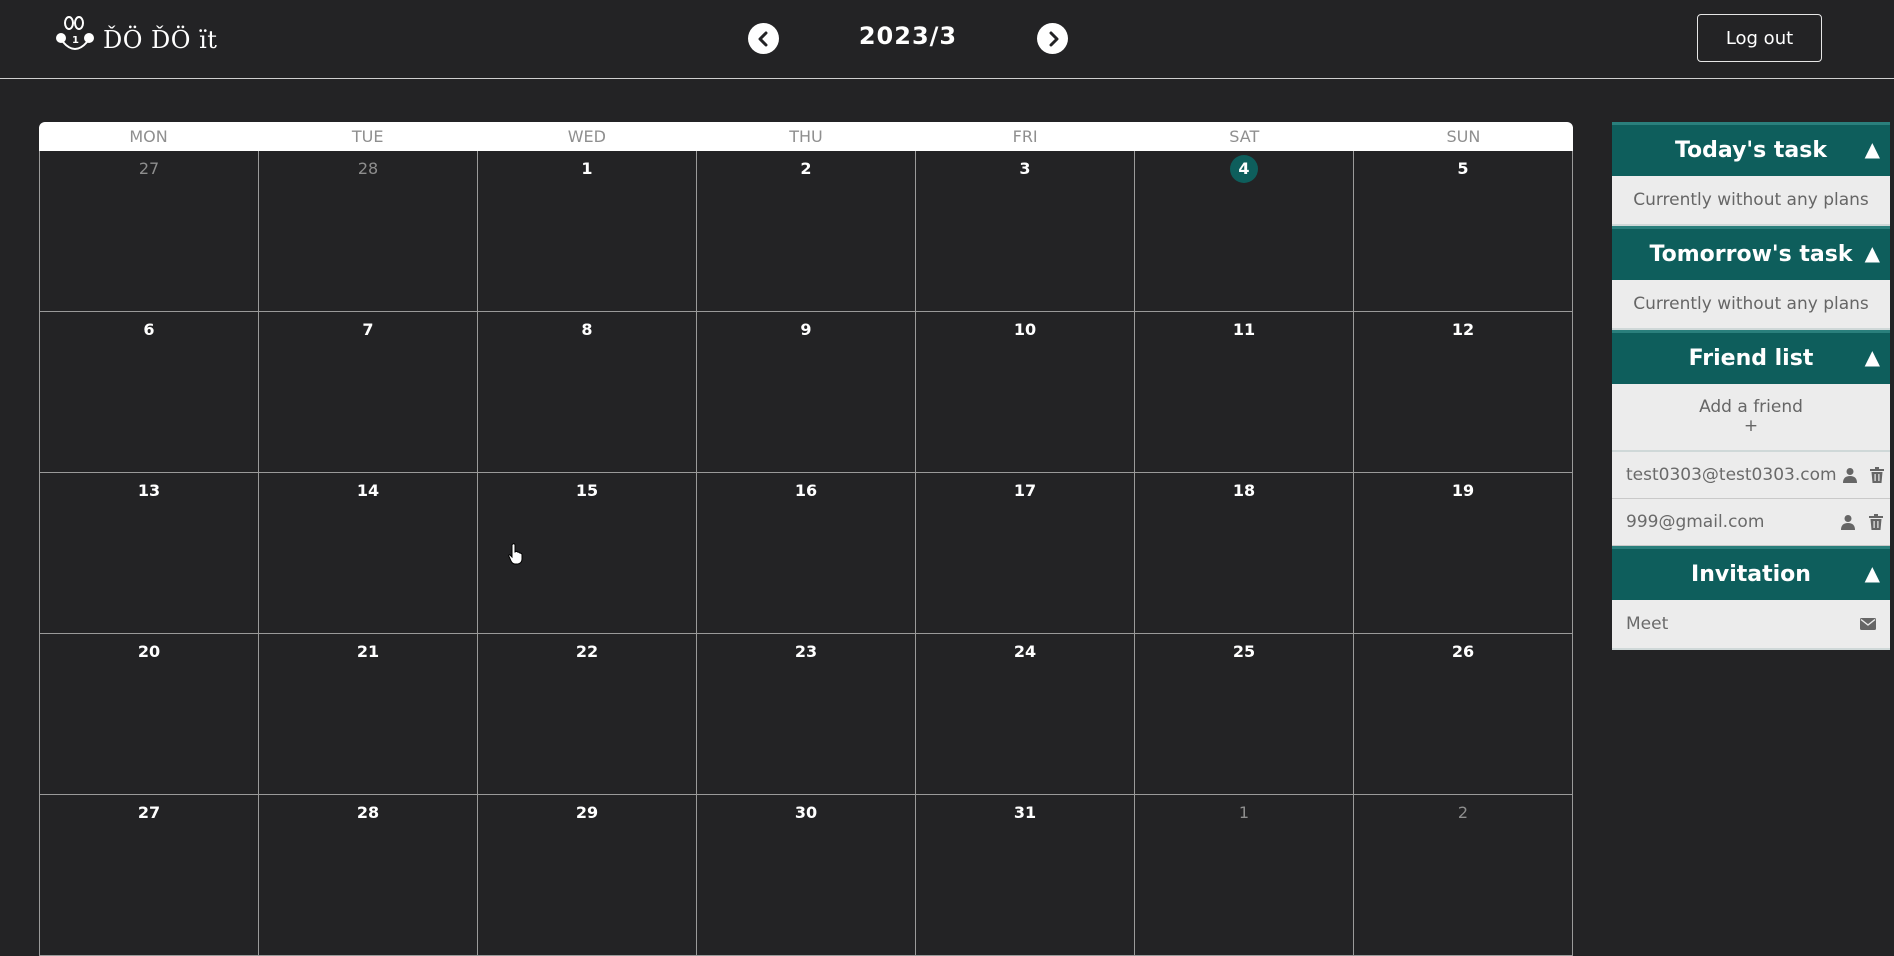  Describe the element at coordinates (1463, 168) in the screenshot. I see `day-number-text: 5` at that location.